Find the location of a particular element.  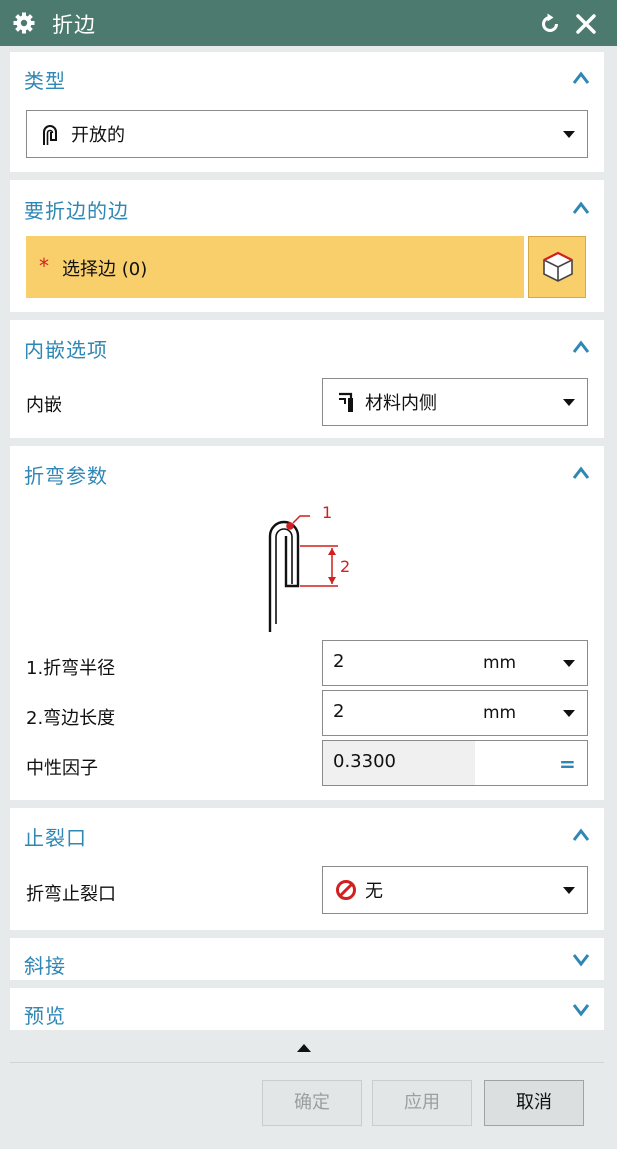

select-edge-button is located at coordinates (557, 267).